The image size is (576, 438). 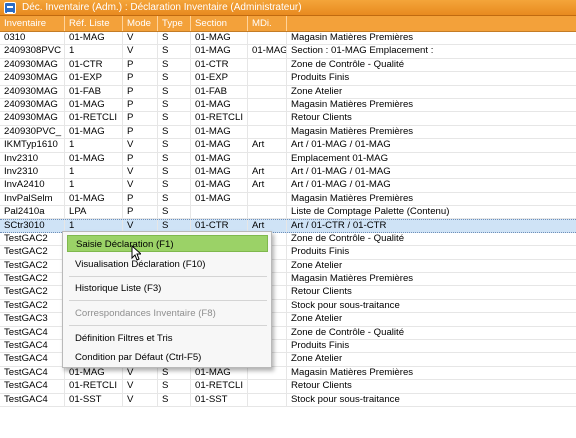 What do you see at coordinates (32, 319) in the screenshot?
I see `cell-inventaire: TestGAC3` at bounding box center [32, 319].